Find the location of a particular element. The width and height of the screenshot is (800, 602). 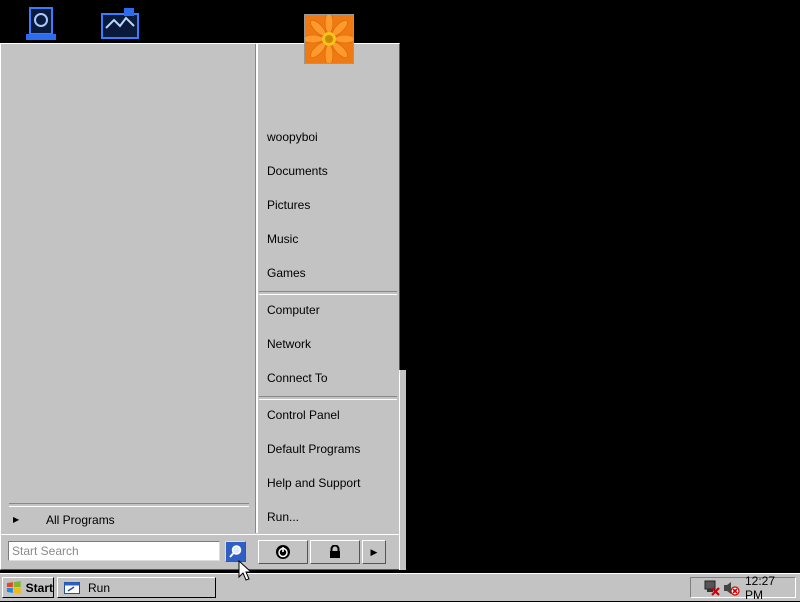

start-label: Start is located at coordinates (39, 587).